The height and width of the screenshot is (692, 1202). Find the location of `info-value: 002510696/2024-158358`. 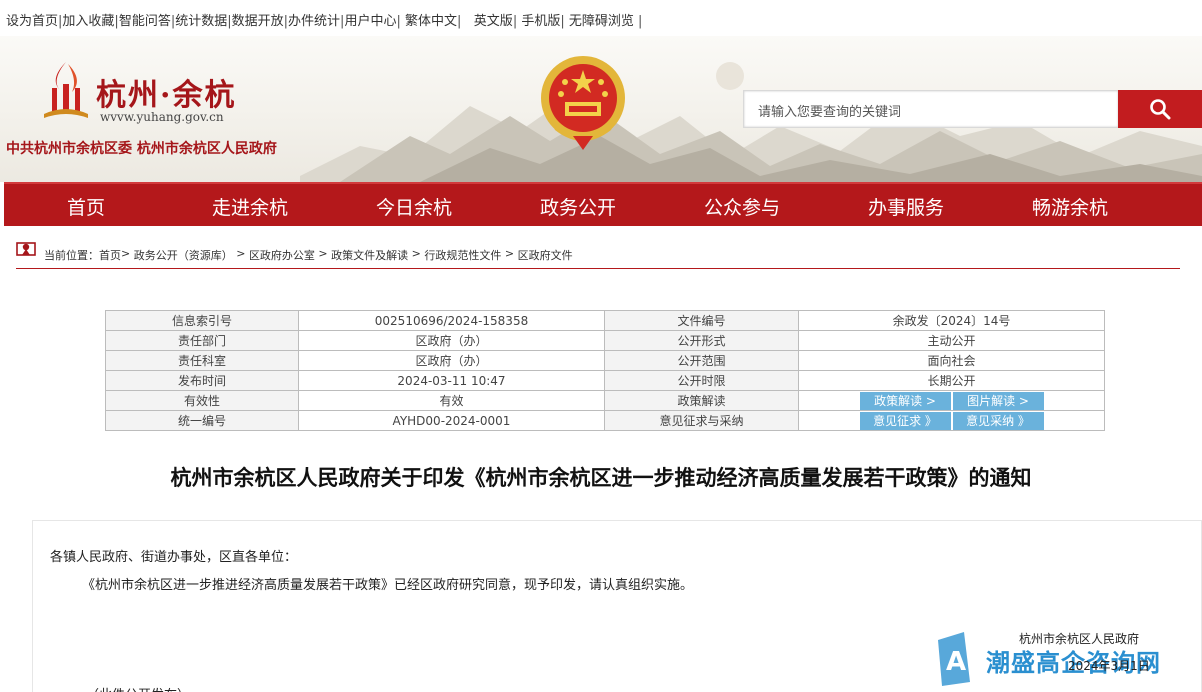

info-value: 002510696/2024-158358 is located at coordinates (451, 320).